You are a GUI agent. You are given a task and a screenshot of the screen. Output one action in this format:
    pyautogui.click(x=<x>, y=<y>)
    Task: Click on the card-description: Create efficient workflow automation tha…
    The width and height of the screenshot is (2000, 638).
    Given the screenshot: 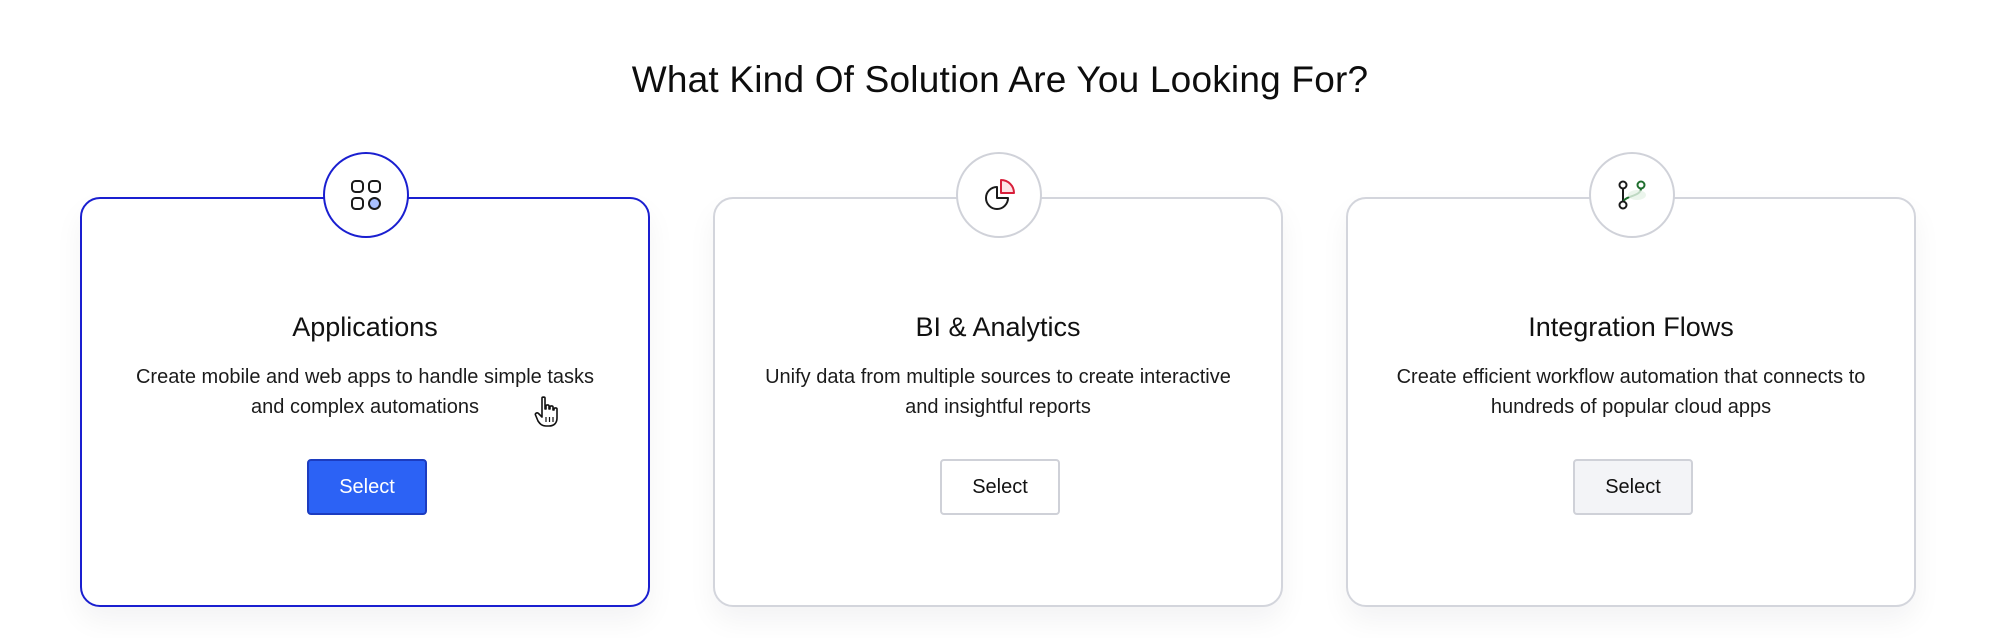 What is the action you would take?
    pyautogui.click(x=1631, y=392)
    